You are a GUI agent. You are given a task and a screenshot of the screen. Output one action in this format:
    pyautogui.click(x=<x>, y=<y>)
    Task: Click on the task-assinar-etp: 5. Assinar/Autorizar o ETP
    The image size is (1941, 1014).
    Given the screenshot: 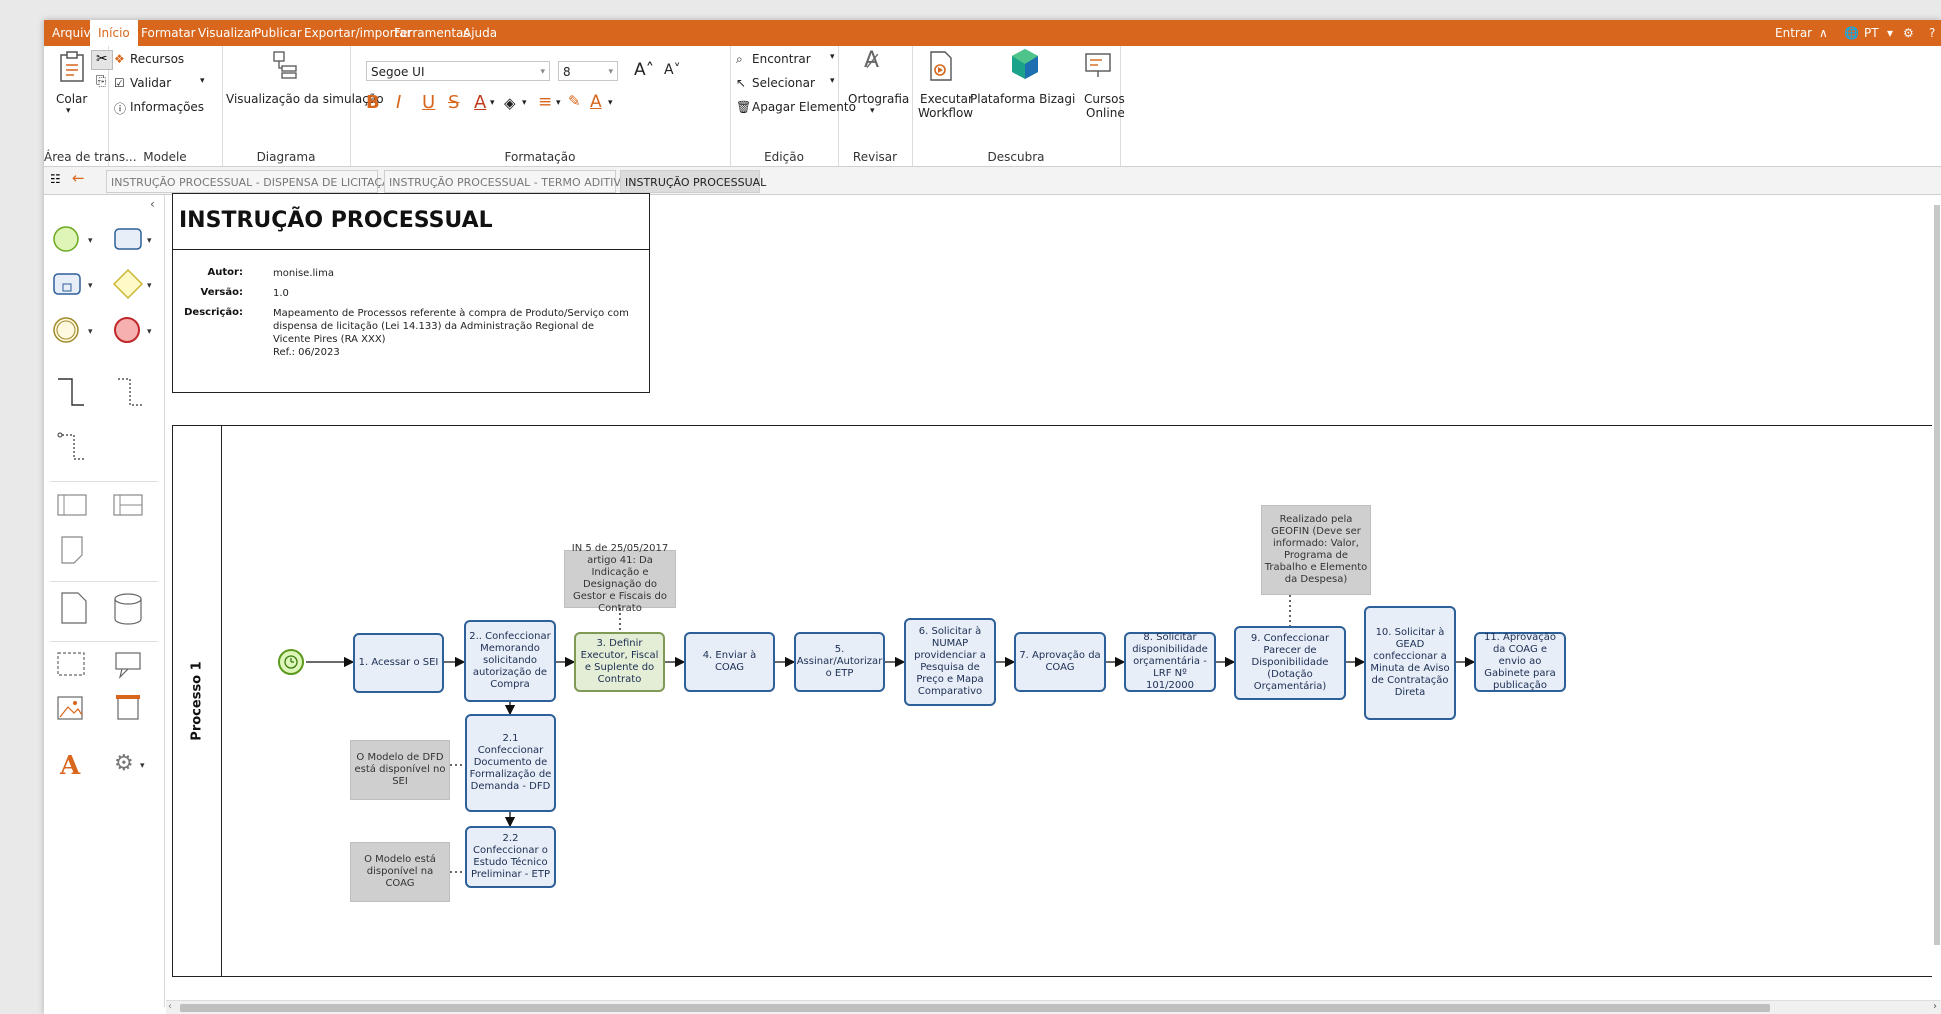 What is the action you would take?
    pyautogui.click(x=839, y=662)
    